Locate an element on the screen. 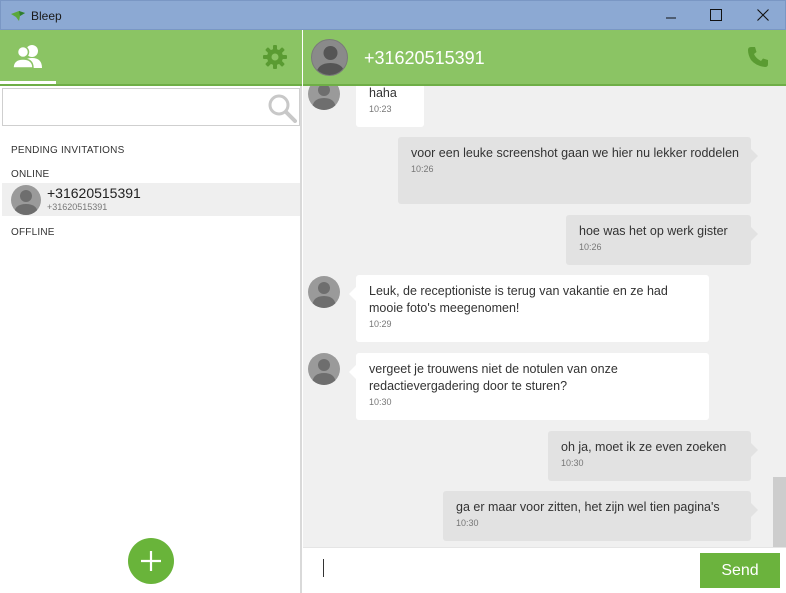  minimize-icon is located at coordinates (671, 18).